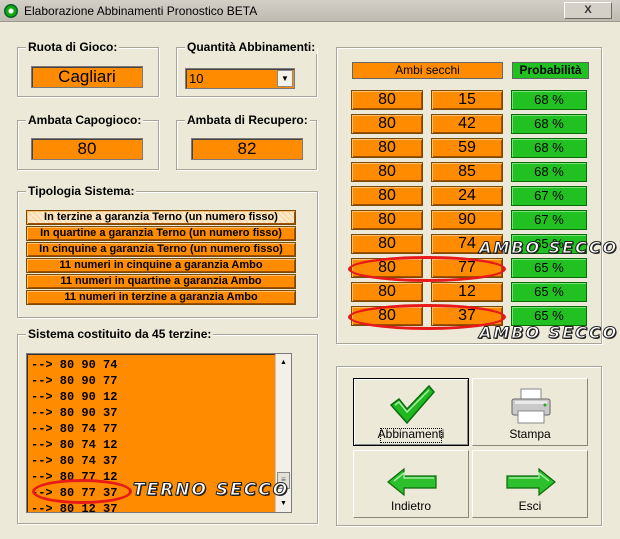 This screenshot has width=620, height=539. Describe the element at coordinates (285, 78) in the screenshot. I see `chevron-down-icon: ▼` at that location.